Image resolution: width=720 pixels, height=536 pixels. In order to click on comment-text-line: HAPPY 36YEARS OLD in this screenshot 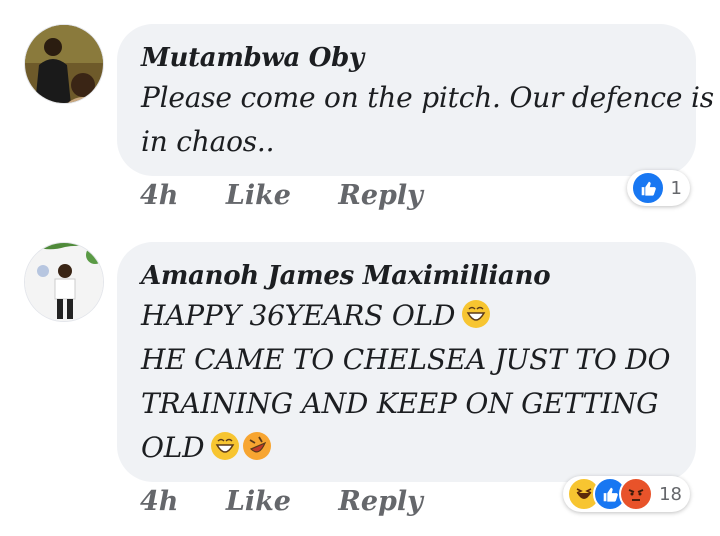, I will do `click(406, 316)`.